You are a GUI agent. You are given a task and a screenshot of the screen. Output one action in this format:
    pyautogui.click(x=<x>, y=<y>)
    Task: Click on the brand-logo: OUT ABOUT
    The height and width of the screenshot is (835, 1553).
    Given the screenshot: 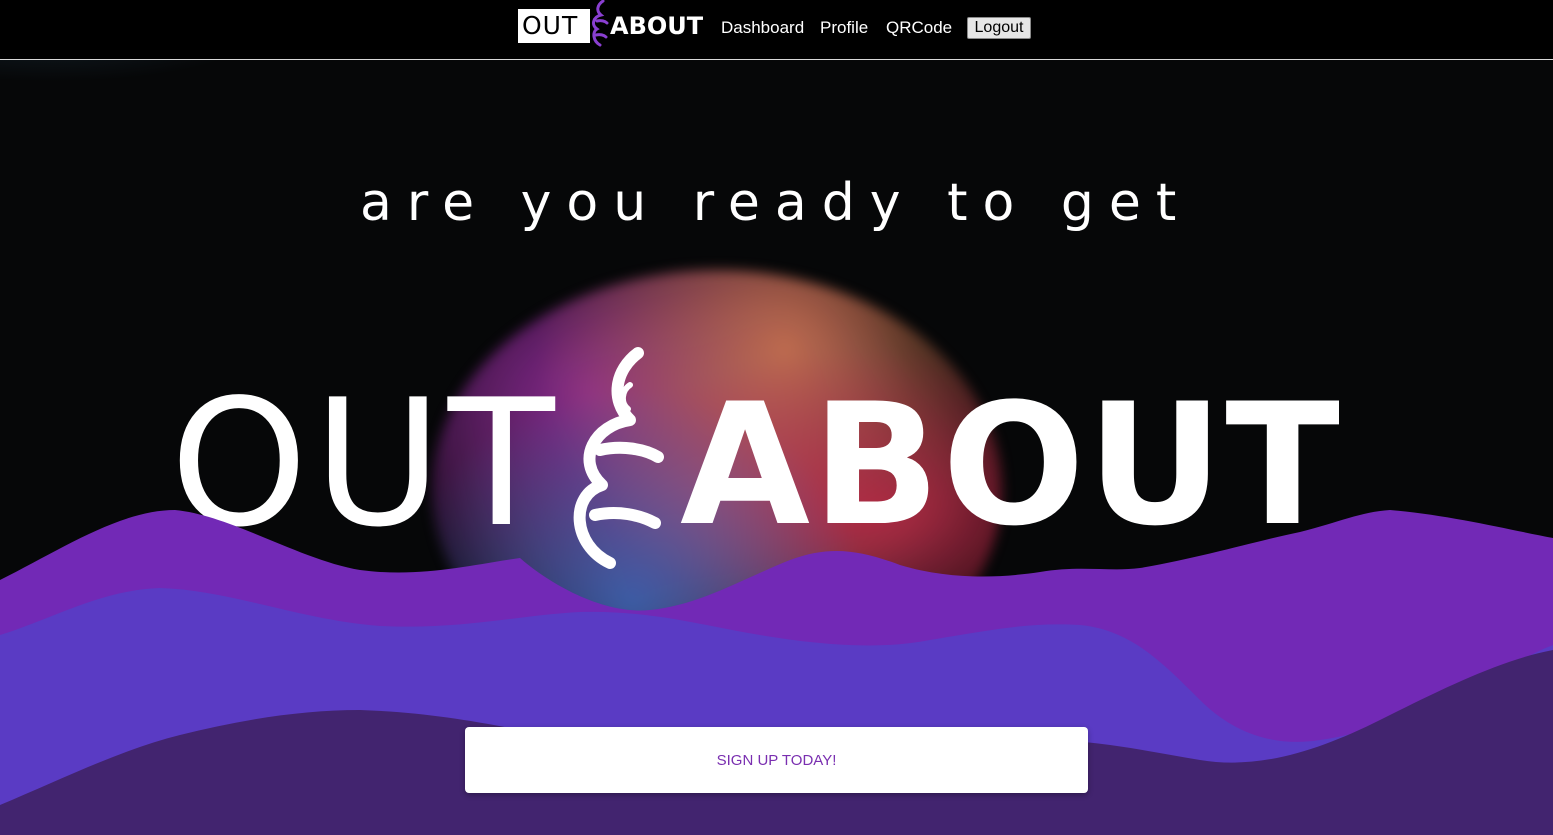 What is the action you would take?
    pyautogui.click(x=613, y=23)
    